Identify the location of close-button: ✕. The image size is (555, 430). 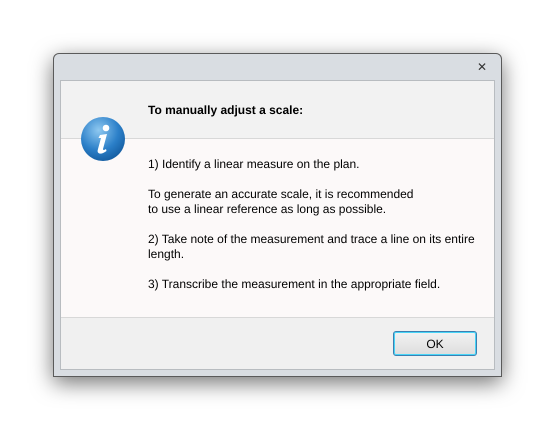
(482, 67).